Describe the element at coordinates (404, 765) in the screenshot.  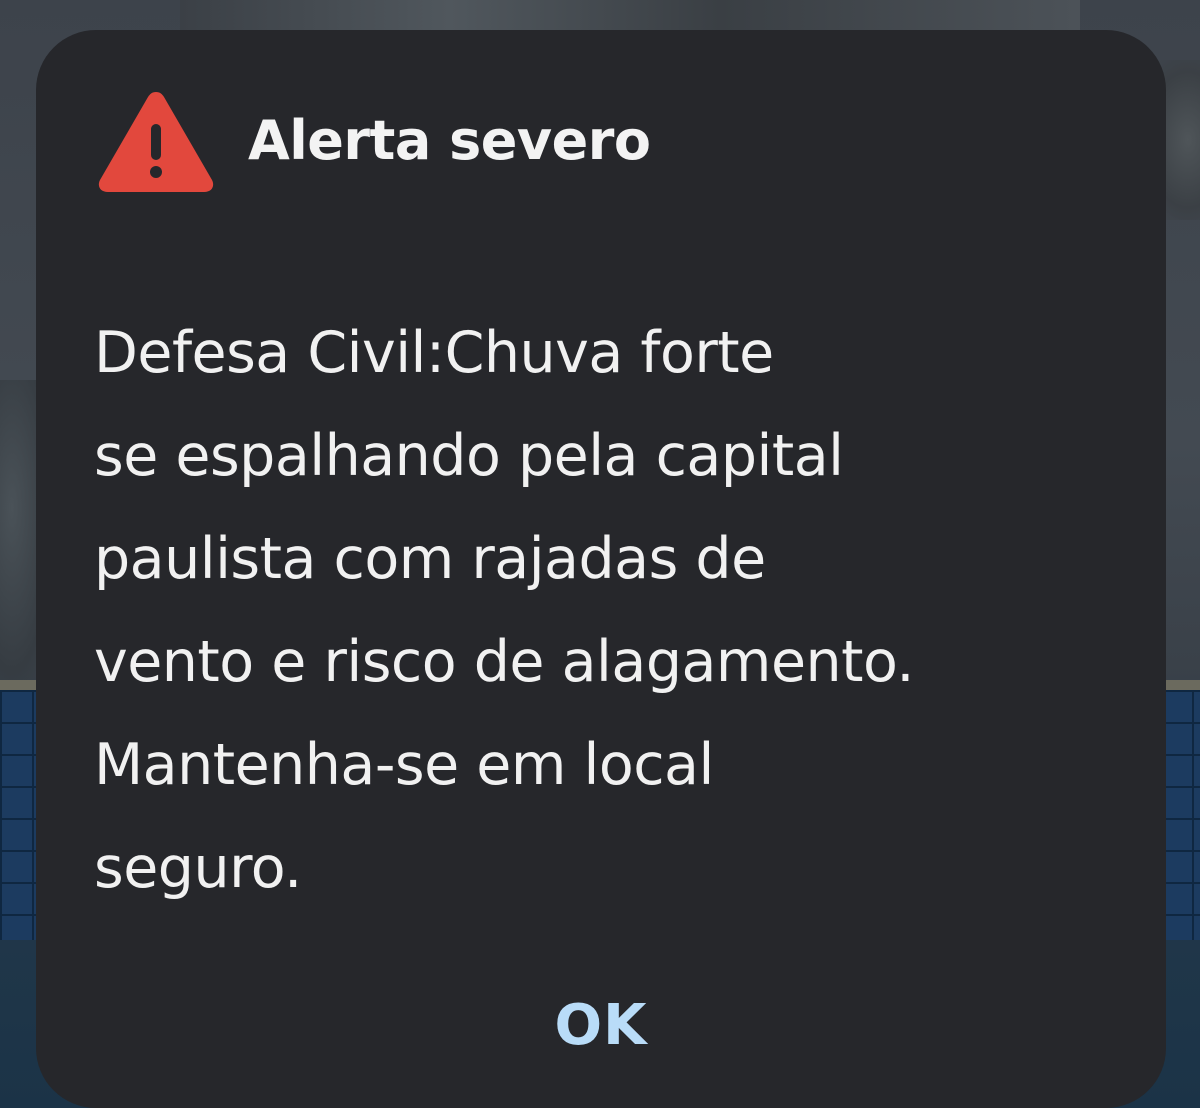
I see `alert-message-line: Mantenha-se em local` at that location.